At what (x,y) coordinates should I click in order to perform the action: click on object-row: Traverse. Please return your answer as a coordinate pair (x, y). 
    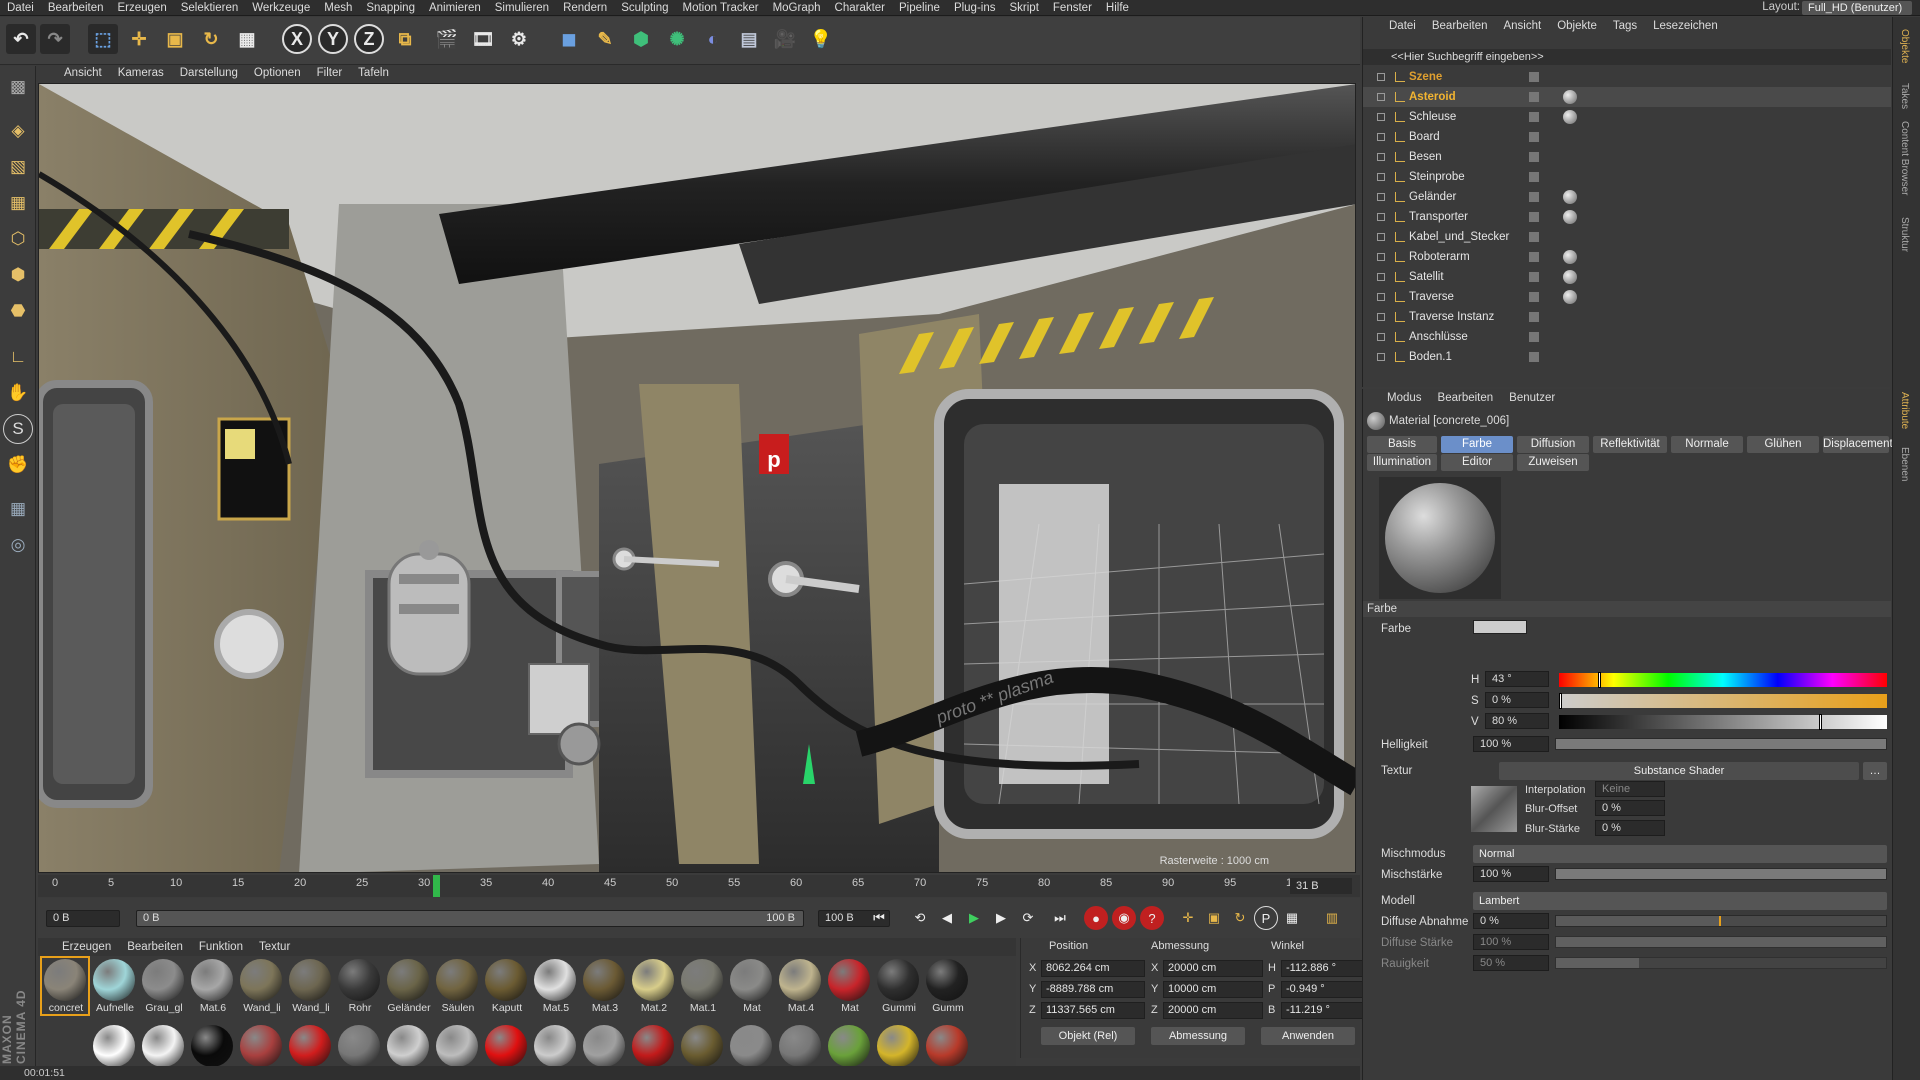
    Looking at the image, I should click on (1627, 297).